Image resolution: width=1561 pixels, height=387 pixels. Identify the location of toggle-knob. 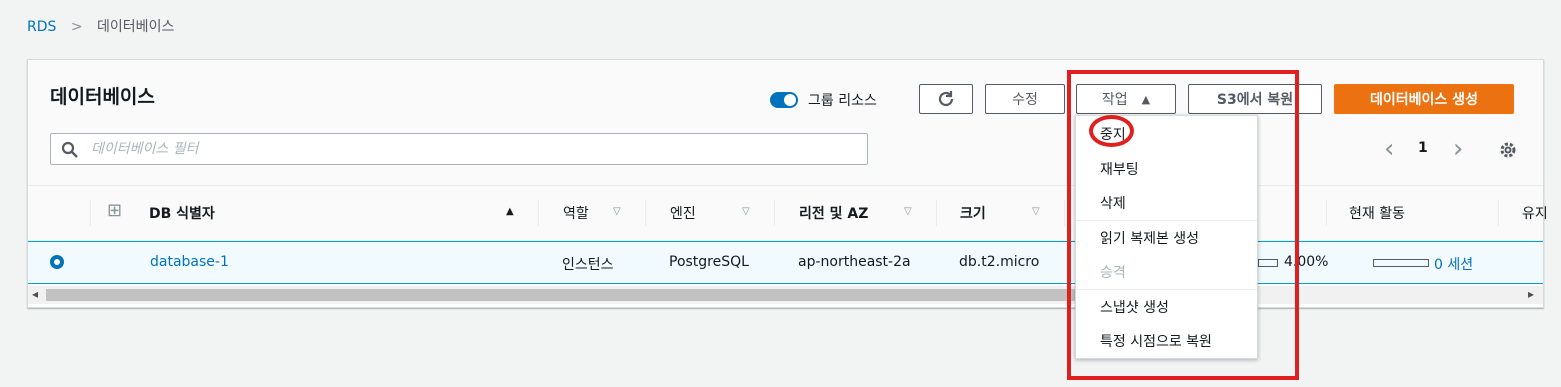
(790, 100).